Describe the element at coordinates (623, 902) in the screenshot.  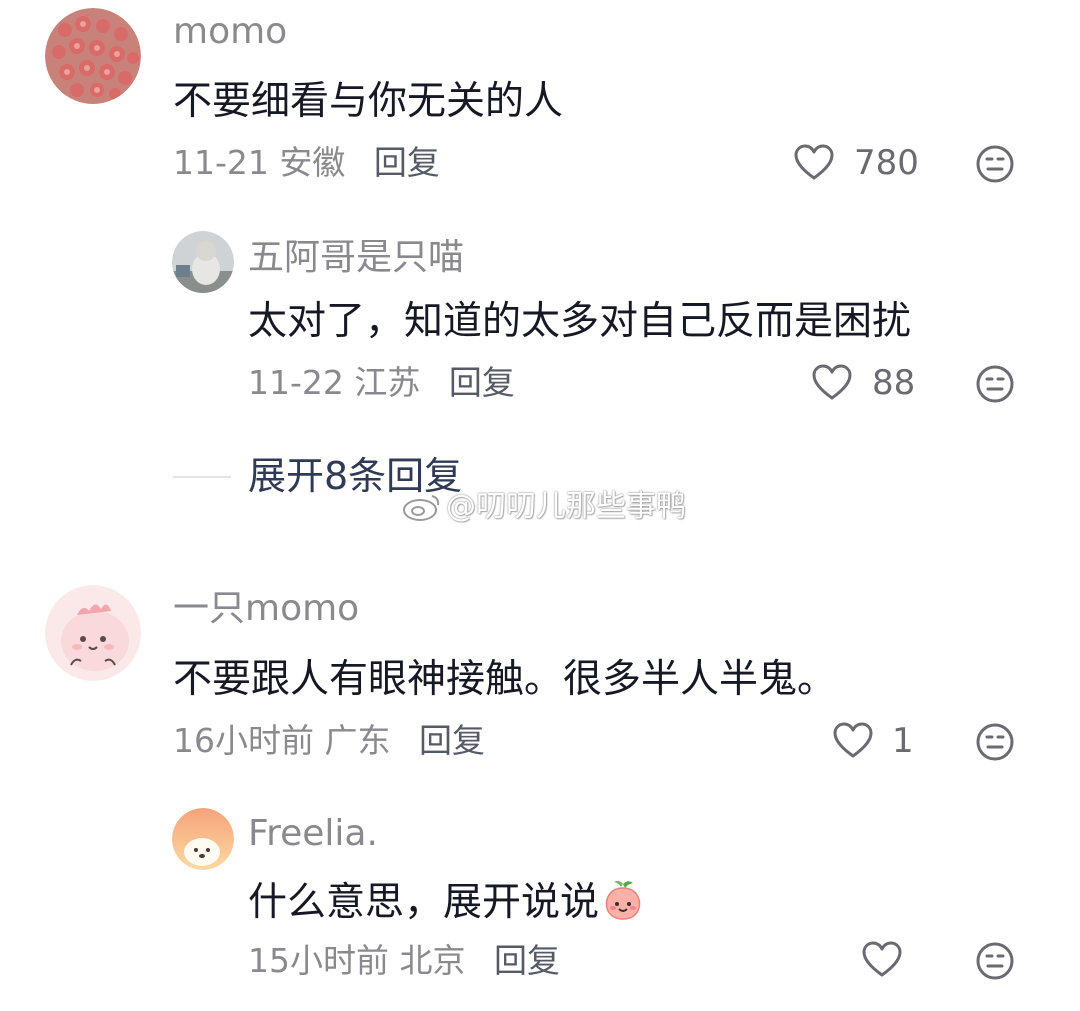
I see `peach-emoji-icon` at that location.